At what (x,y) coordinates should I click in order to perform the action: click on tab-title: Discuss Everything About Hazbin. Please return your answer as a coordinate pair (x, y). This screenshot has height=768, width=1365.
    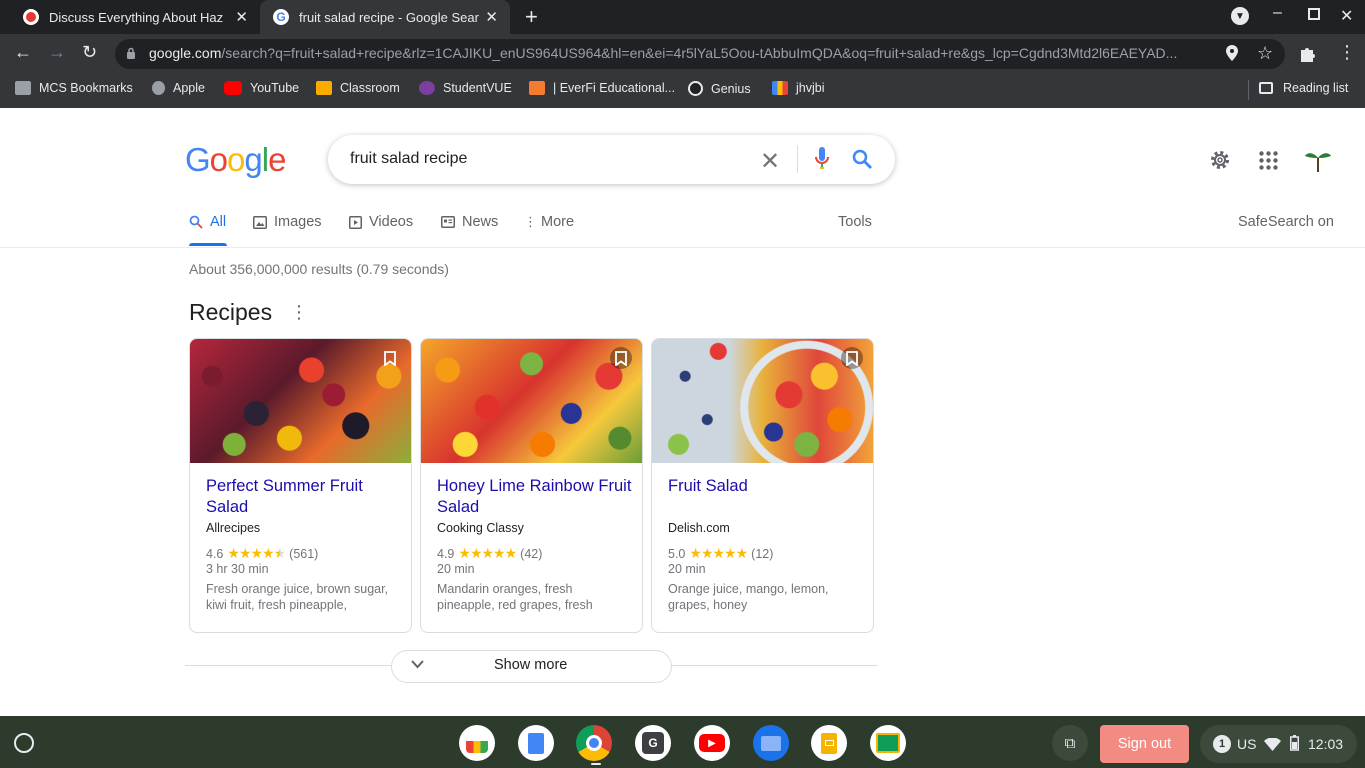
    Looking at the image, I should click on (136, 17).